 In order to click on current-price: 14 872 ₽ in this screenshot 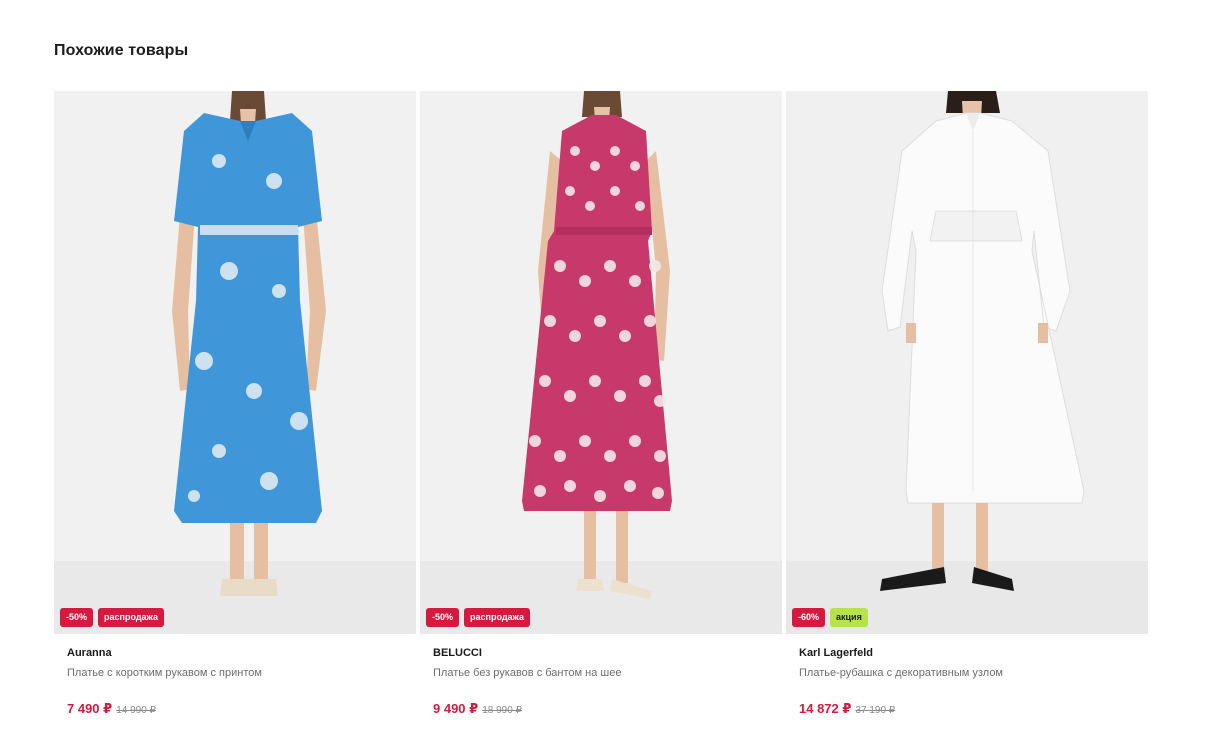, I will do `click(825, 708)`.